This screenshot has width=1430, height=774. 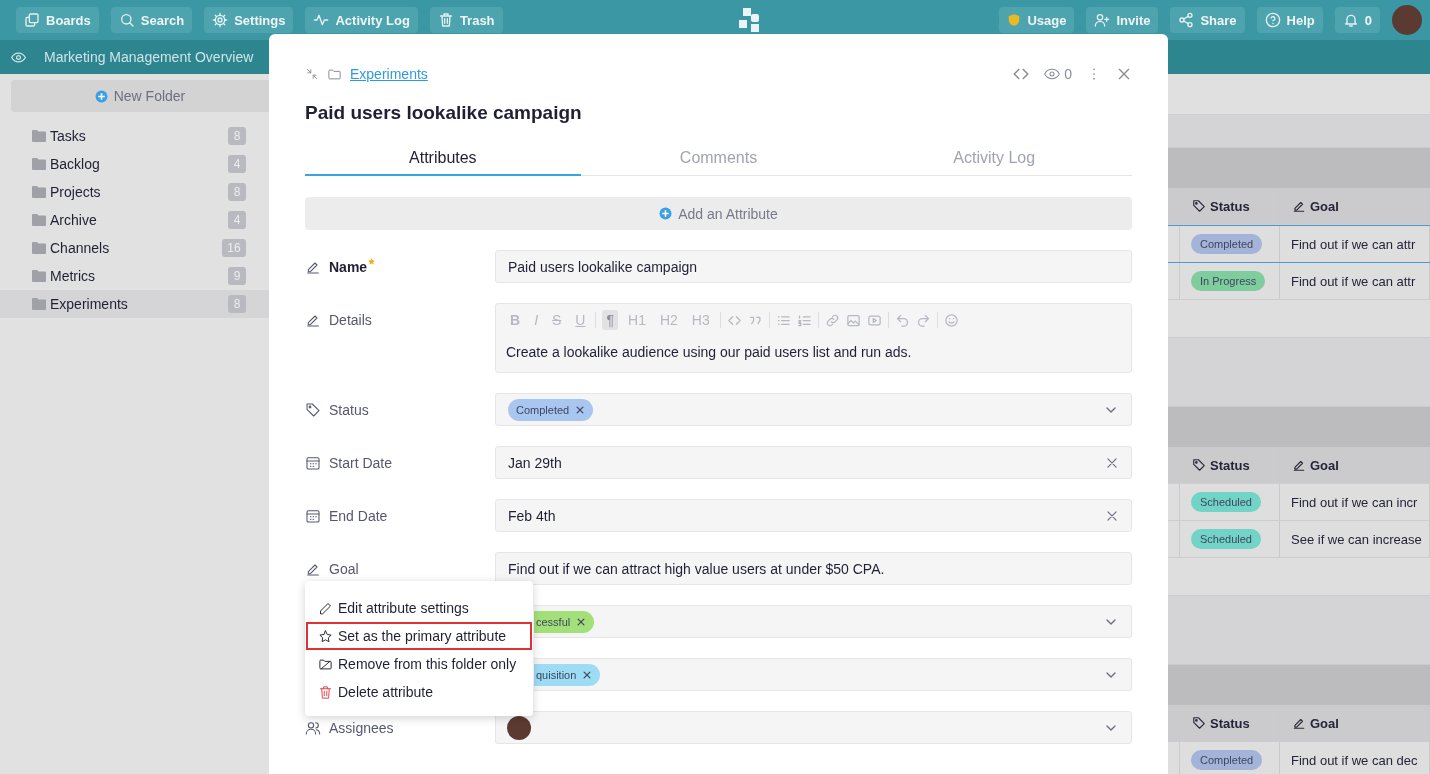 What do you see at coordinates (1102, 20) in the screenshot?
I see `add-user-icon` at bounding box center [1102, 20].